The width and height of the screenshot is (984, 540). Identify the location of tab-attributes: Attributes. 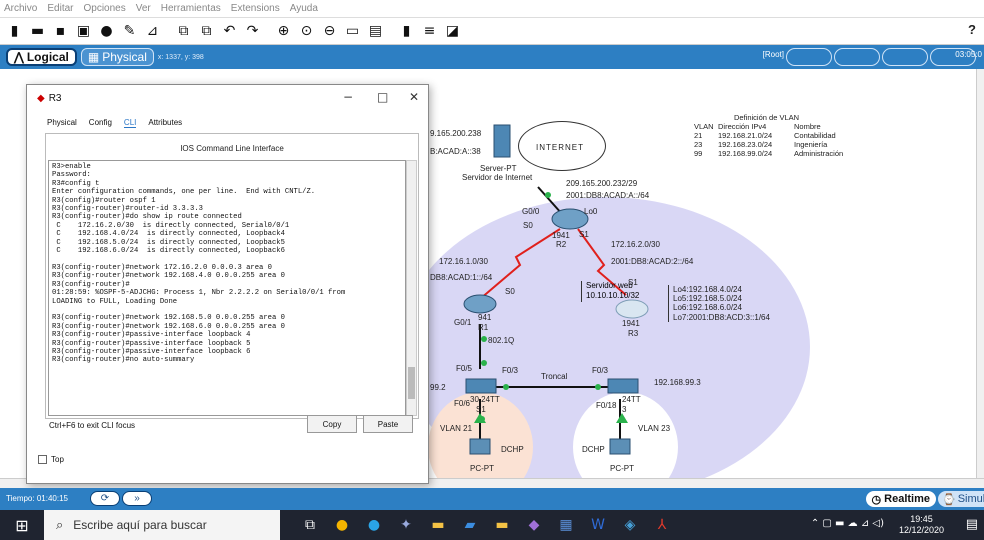
(165, 123).